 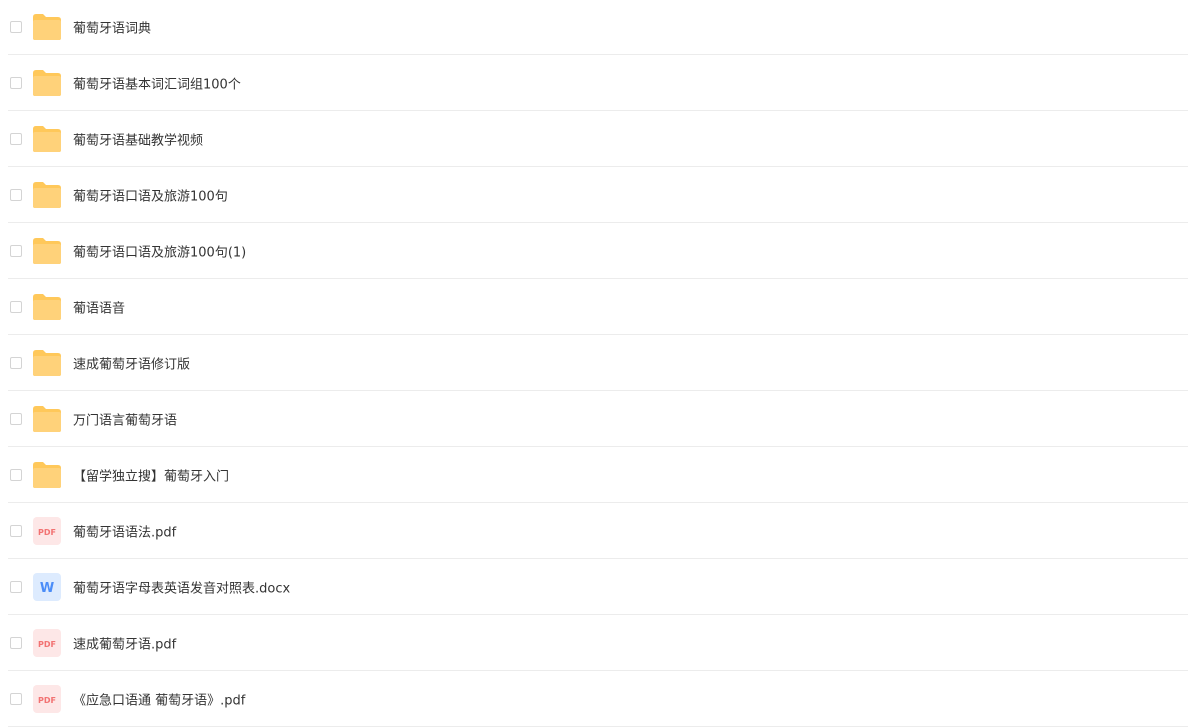 I want to click on file-name: 葡萄牙语口语及旅游100句(1), so click(x=159, y=251).